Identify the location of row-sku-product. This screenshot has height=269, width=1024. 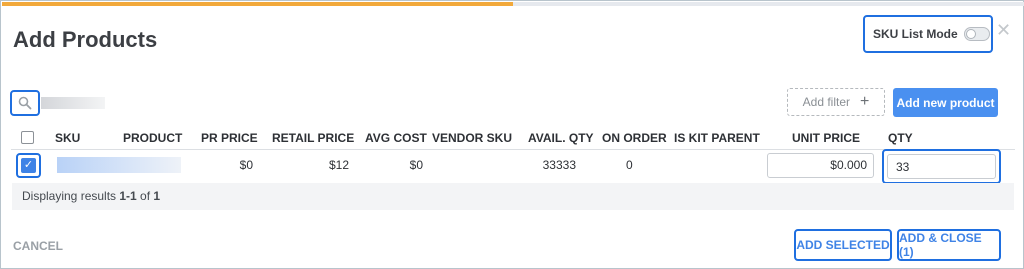
(119, 165).